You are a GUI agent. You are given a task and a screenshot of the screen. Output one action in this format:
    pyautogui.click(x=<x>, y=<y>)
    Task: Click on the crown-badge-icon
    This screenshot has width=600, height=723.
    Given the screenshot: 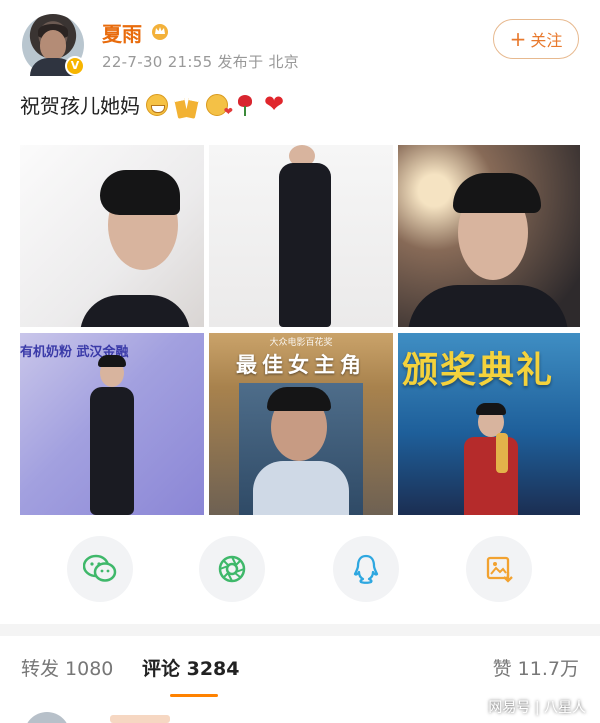 What is the action you would take?
    pyautogui.click(x=160, y=32)
    